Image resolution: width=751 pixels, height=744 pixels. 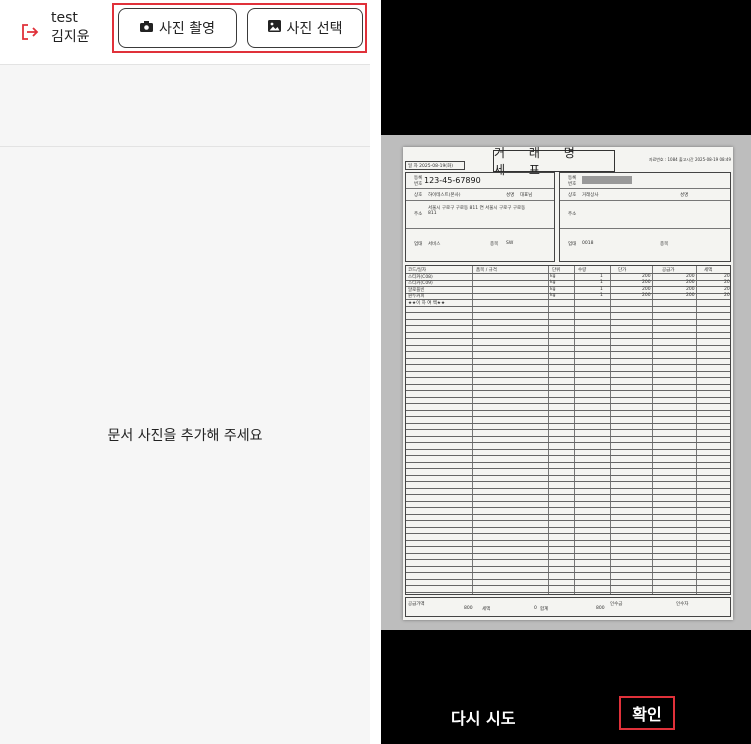 What do you see at coordinates (510, 195) in the screenshot?
I see `supplier-rep-label: 성명` at bounding box center [510, 195].